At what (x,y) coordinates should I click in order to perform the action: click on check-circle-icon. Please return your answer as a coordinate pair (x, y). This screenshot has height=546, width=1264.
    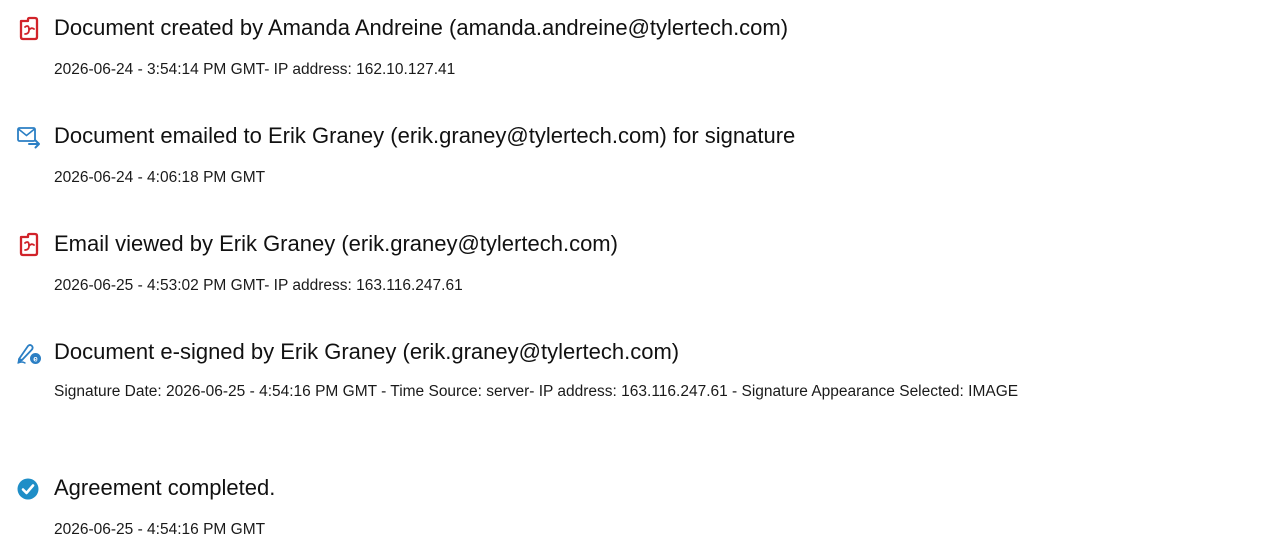
    Looking at the image, I should click on (29, 489).